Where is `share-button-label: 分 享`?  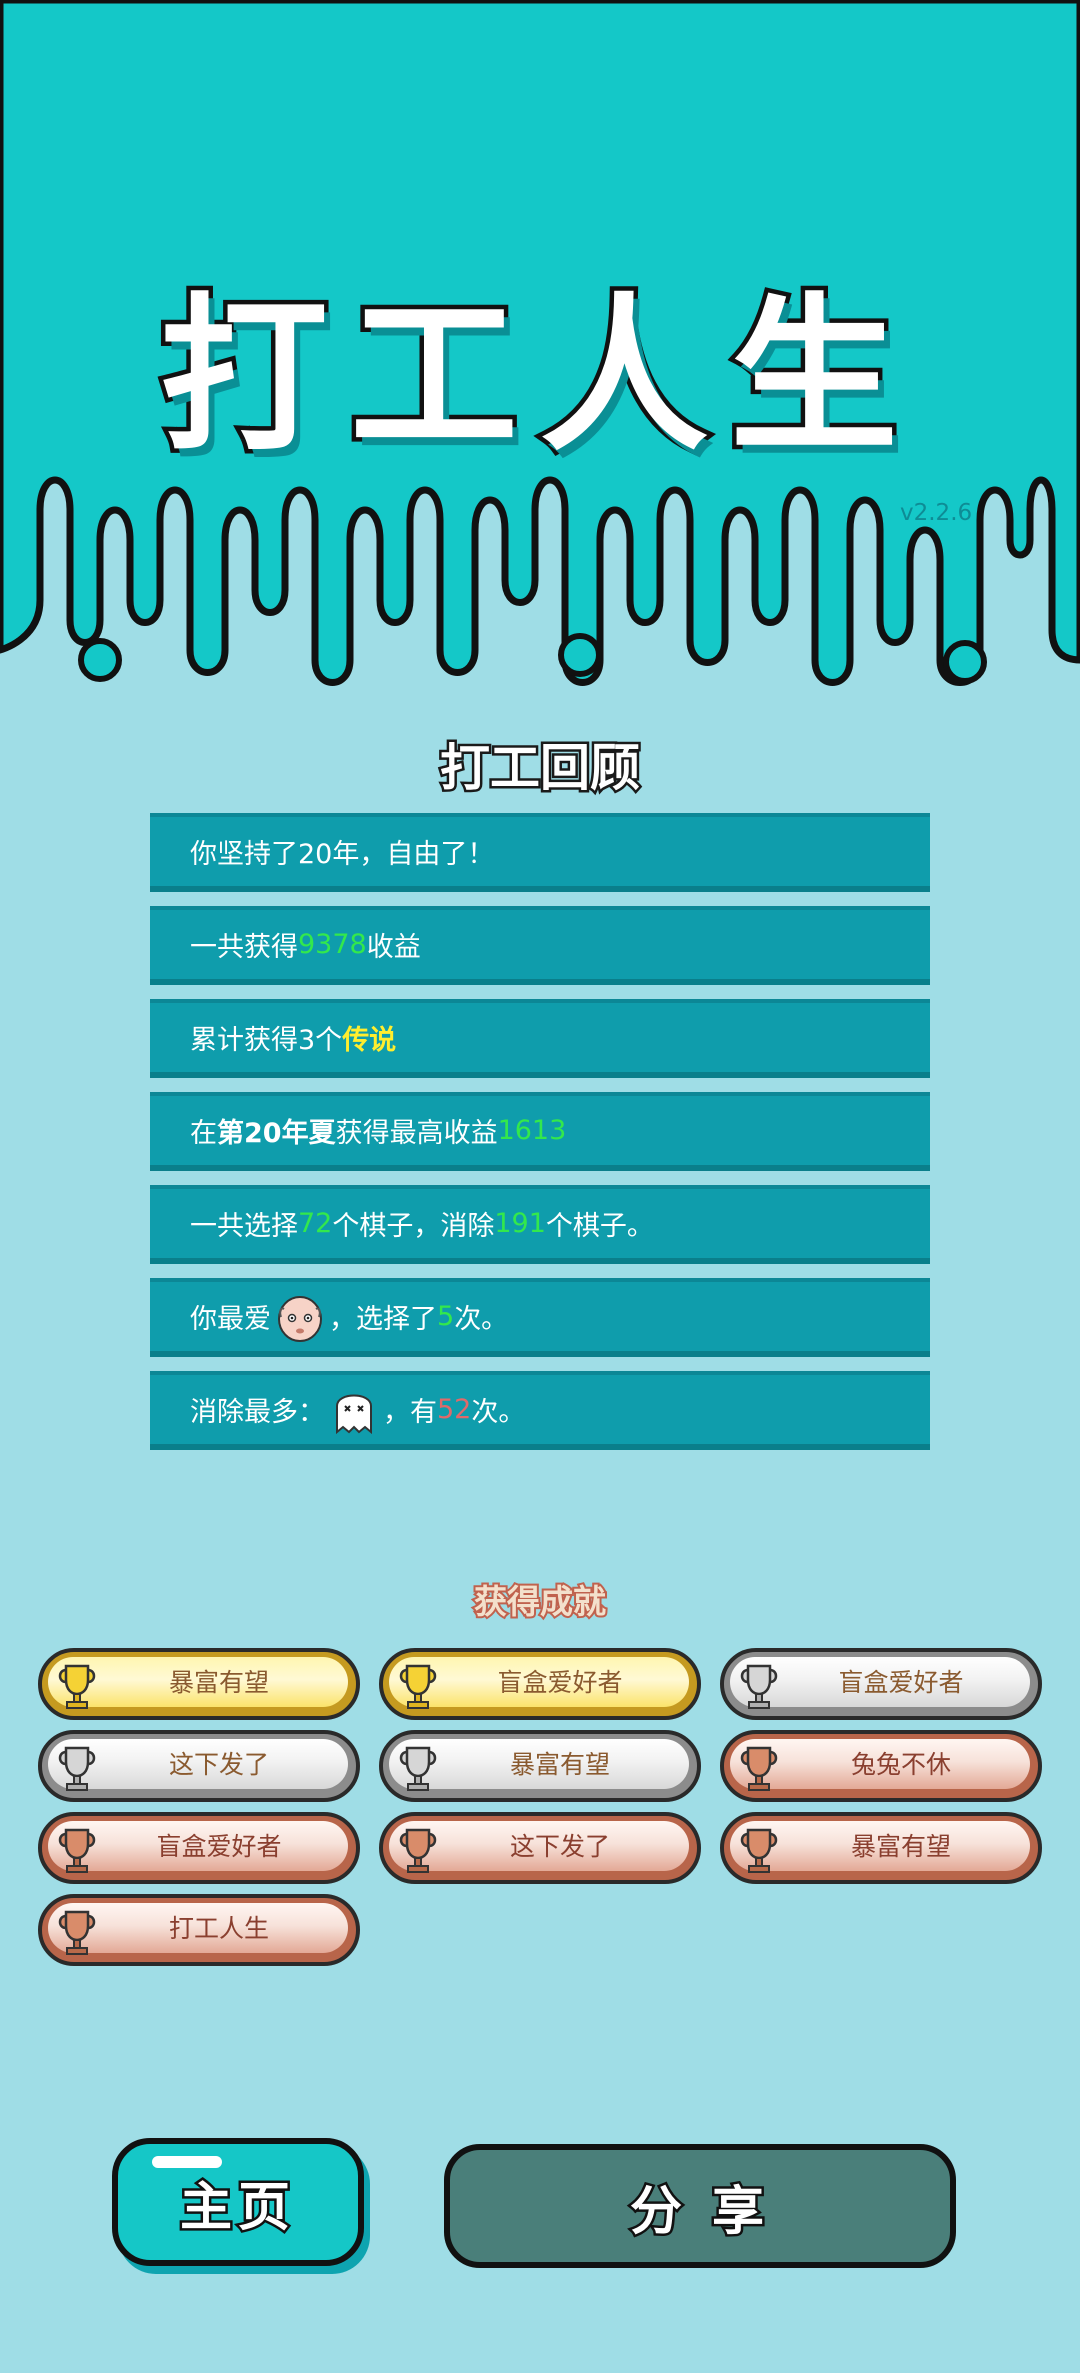 share-button-label: 分 享 is located at coordinates (699, 2211).